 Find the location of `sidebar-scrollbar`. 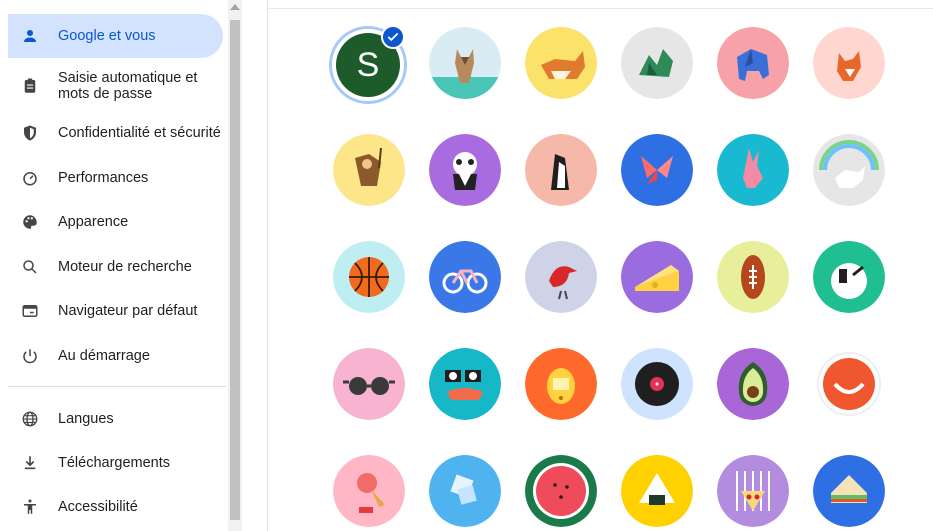

sidebar-scrollbar is located at coordinates (235, 265).